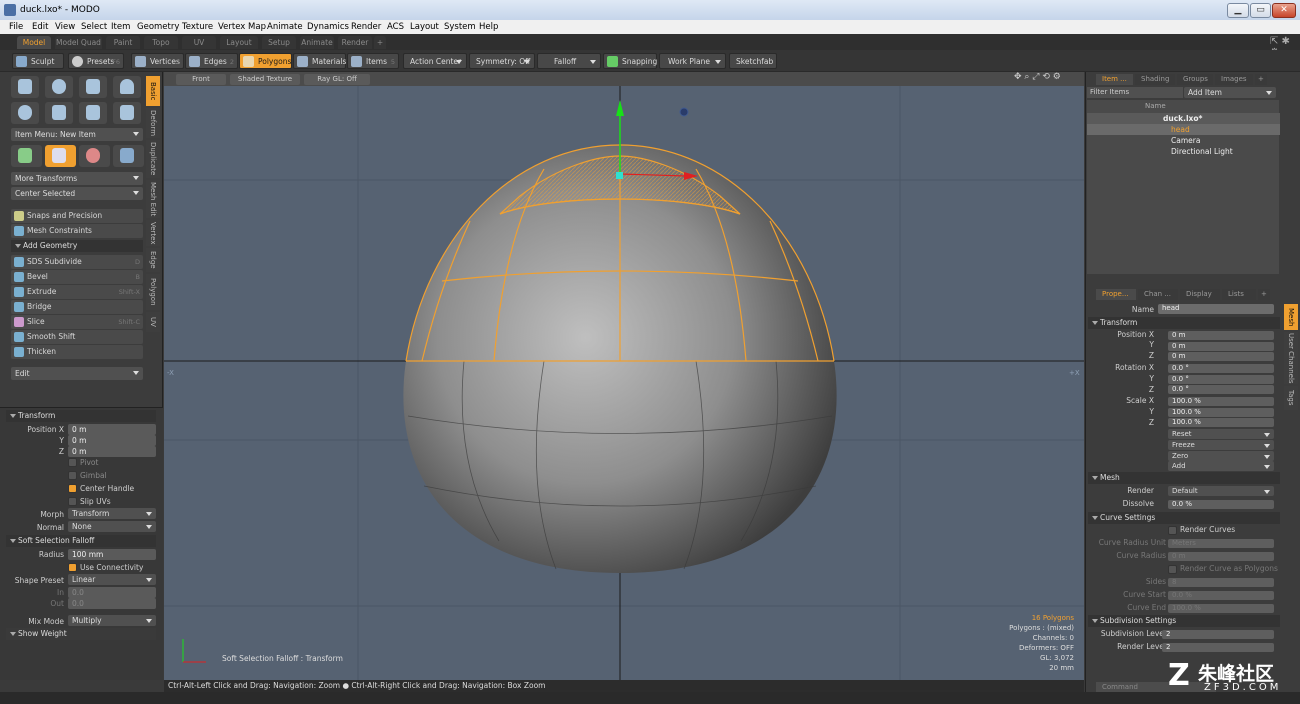 The height and width of the screenshot is (704, 1300). Describe the element at coordinates (77, 373) in the screenshot. I see `edit-dropdown: Edit` at that location.